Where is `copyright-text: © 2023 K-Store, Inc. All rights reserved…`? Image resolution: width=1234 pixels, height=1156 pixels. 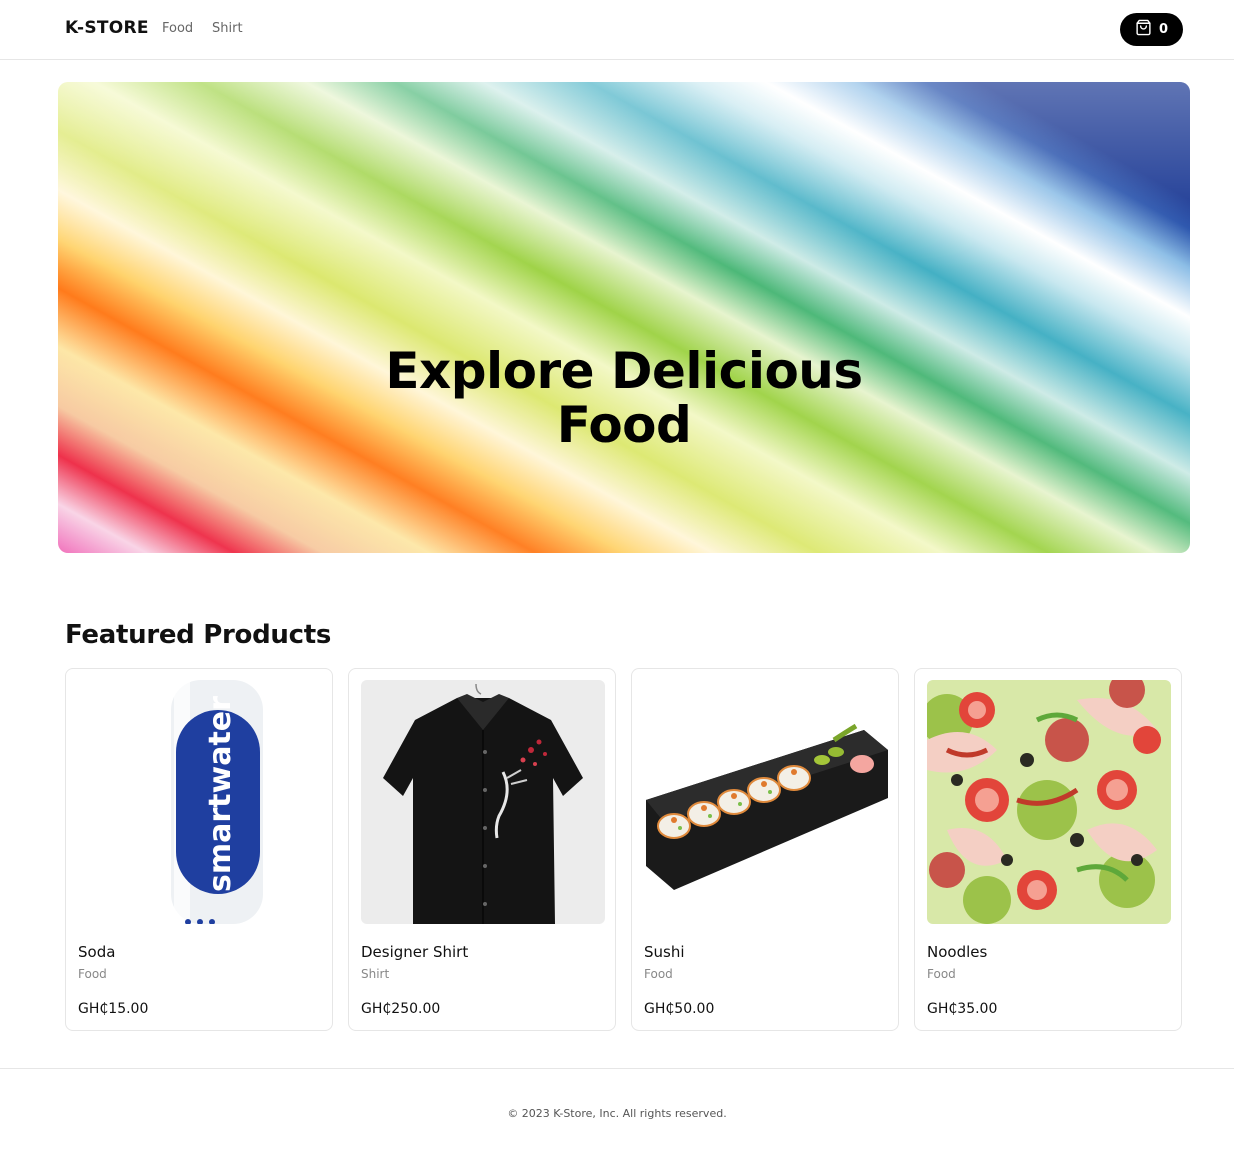
copyright-text: © 2023 K-Store, Inc. All rights reserved… is located at coordinates (617, 1113).